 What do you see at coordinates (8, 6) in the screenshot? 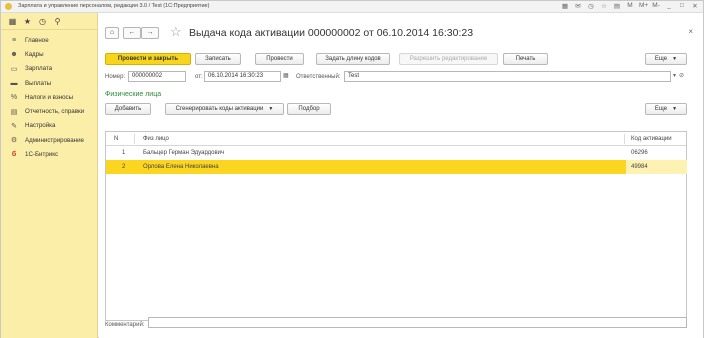
I see `app-logo-icon` at bounding box center [8, 6].